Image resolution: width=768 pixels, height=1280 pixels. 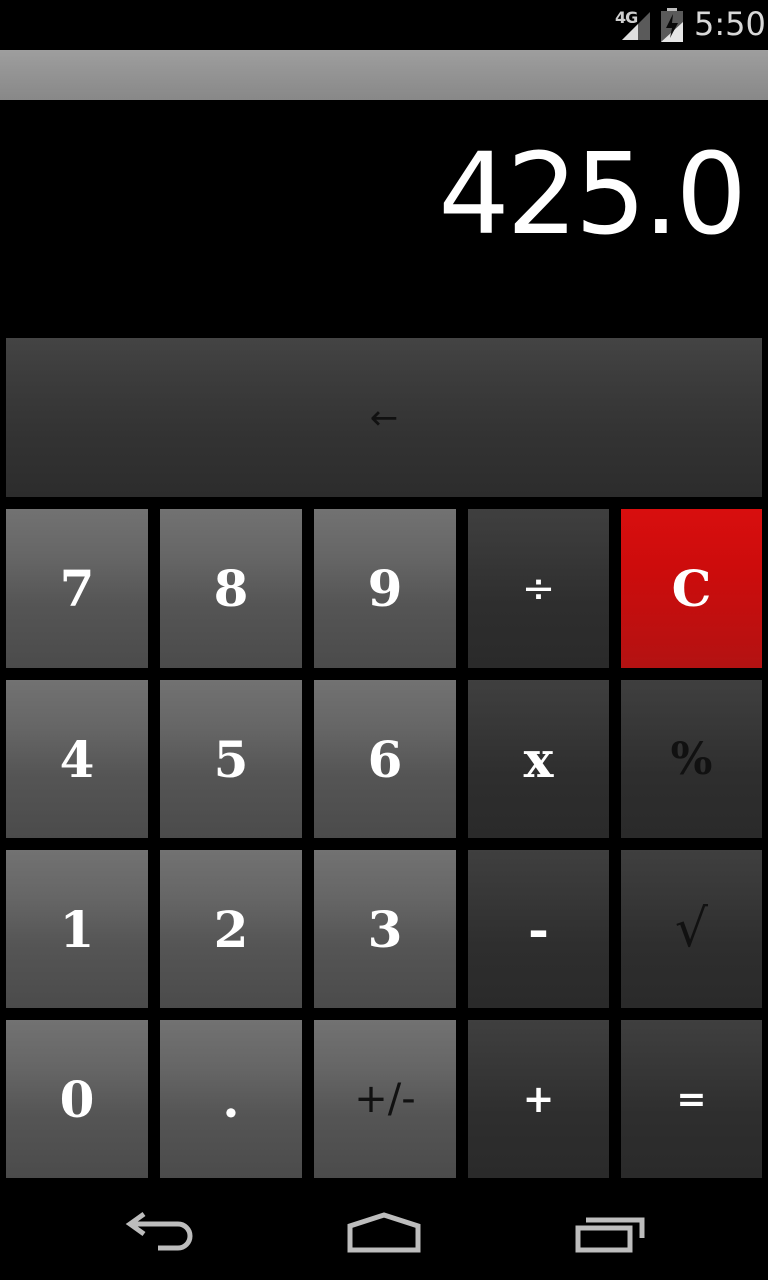 I want to click on digit-7-button: 7, so click(x=77, y=588).